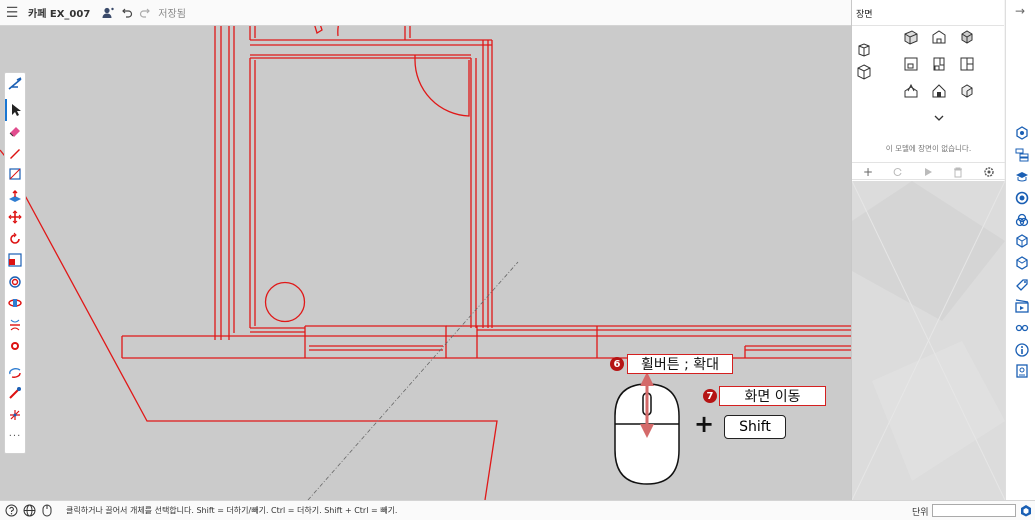 The height and width of the screenshot is (520, 1035). What do you see at coordinates (29, 511) in the screenshot?
I see `globe-icon` at bounding box center [29, 511].